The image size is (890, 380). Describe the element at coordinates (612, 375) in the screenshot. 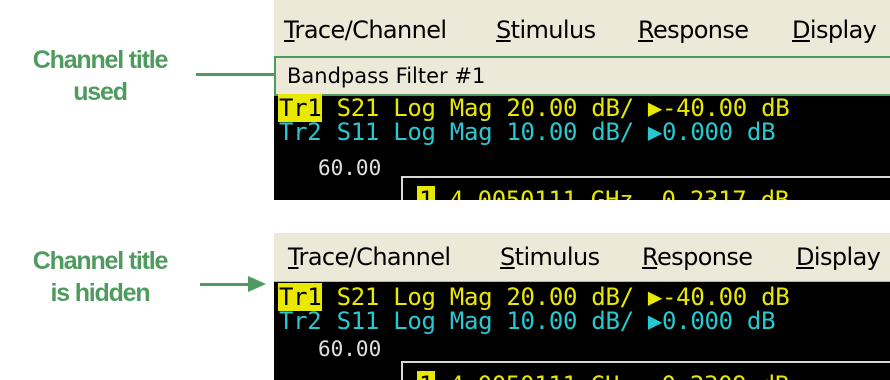

I see `marker-value: 4.0050111 GHz -0.2309 dB` at that location.